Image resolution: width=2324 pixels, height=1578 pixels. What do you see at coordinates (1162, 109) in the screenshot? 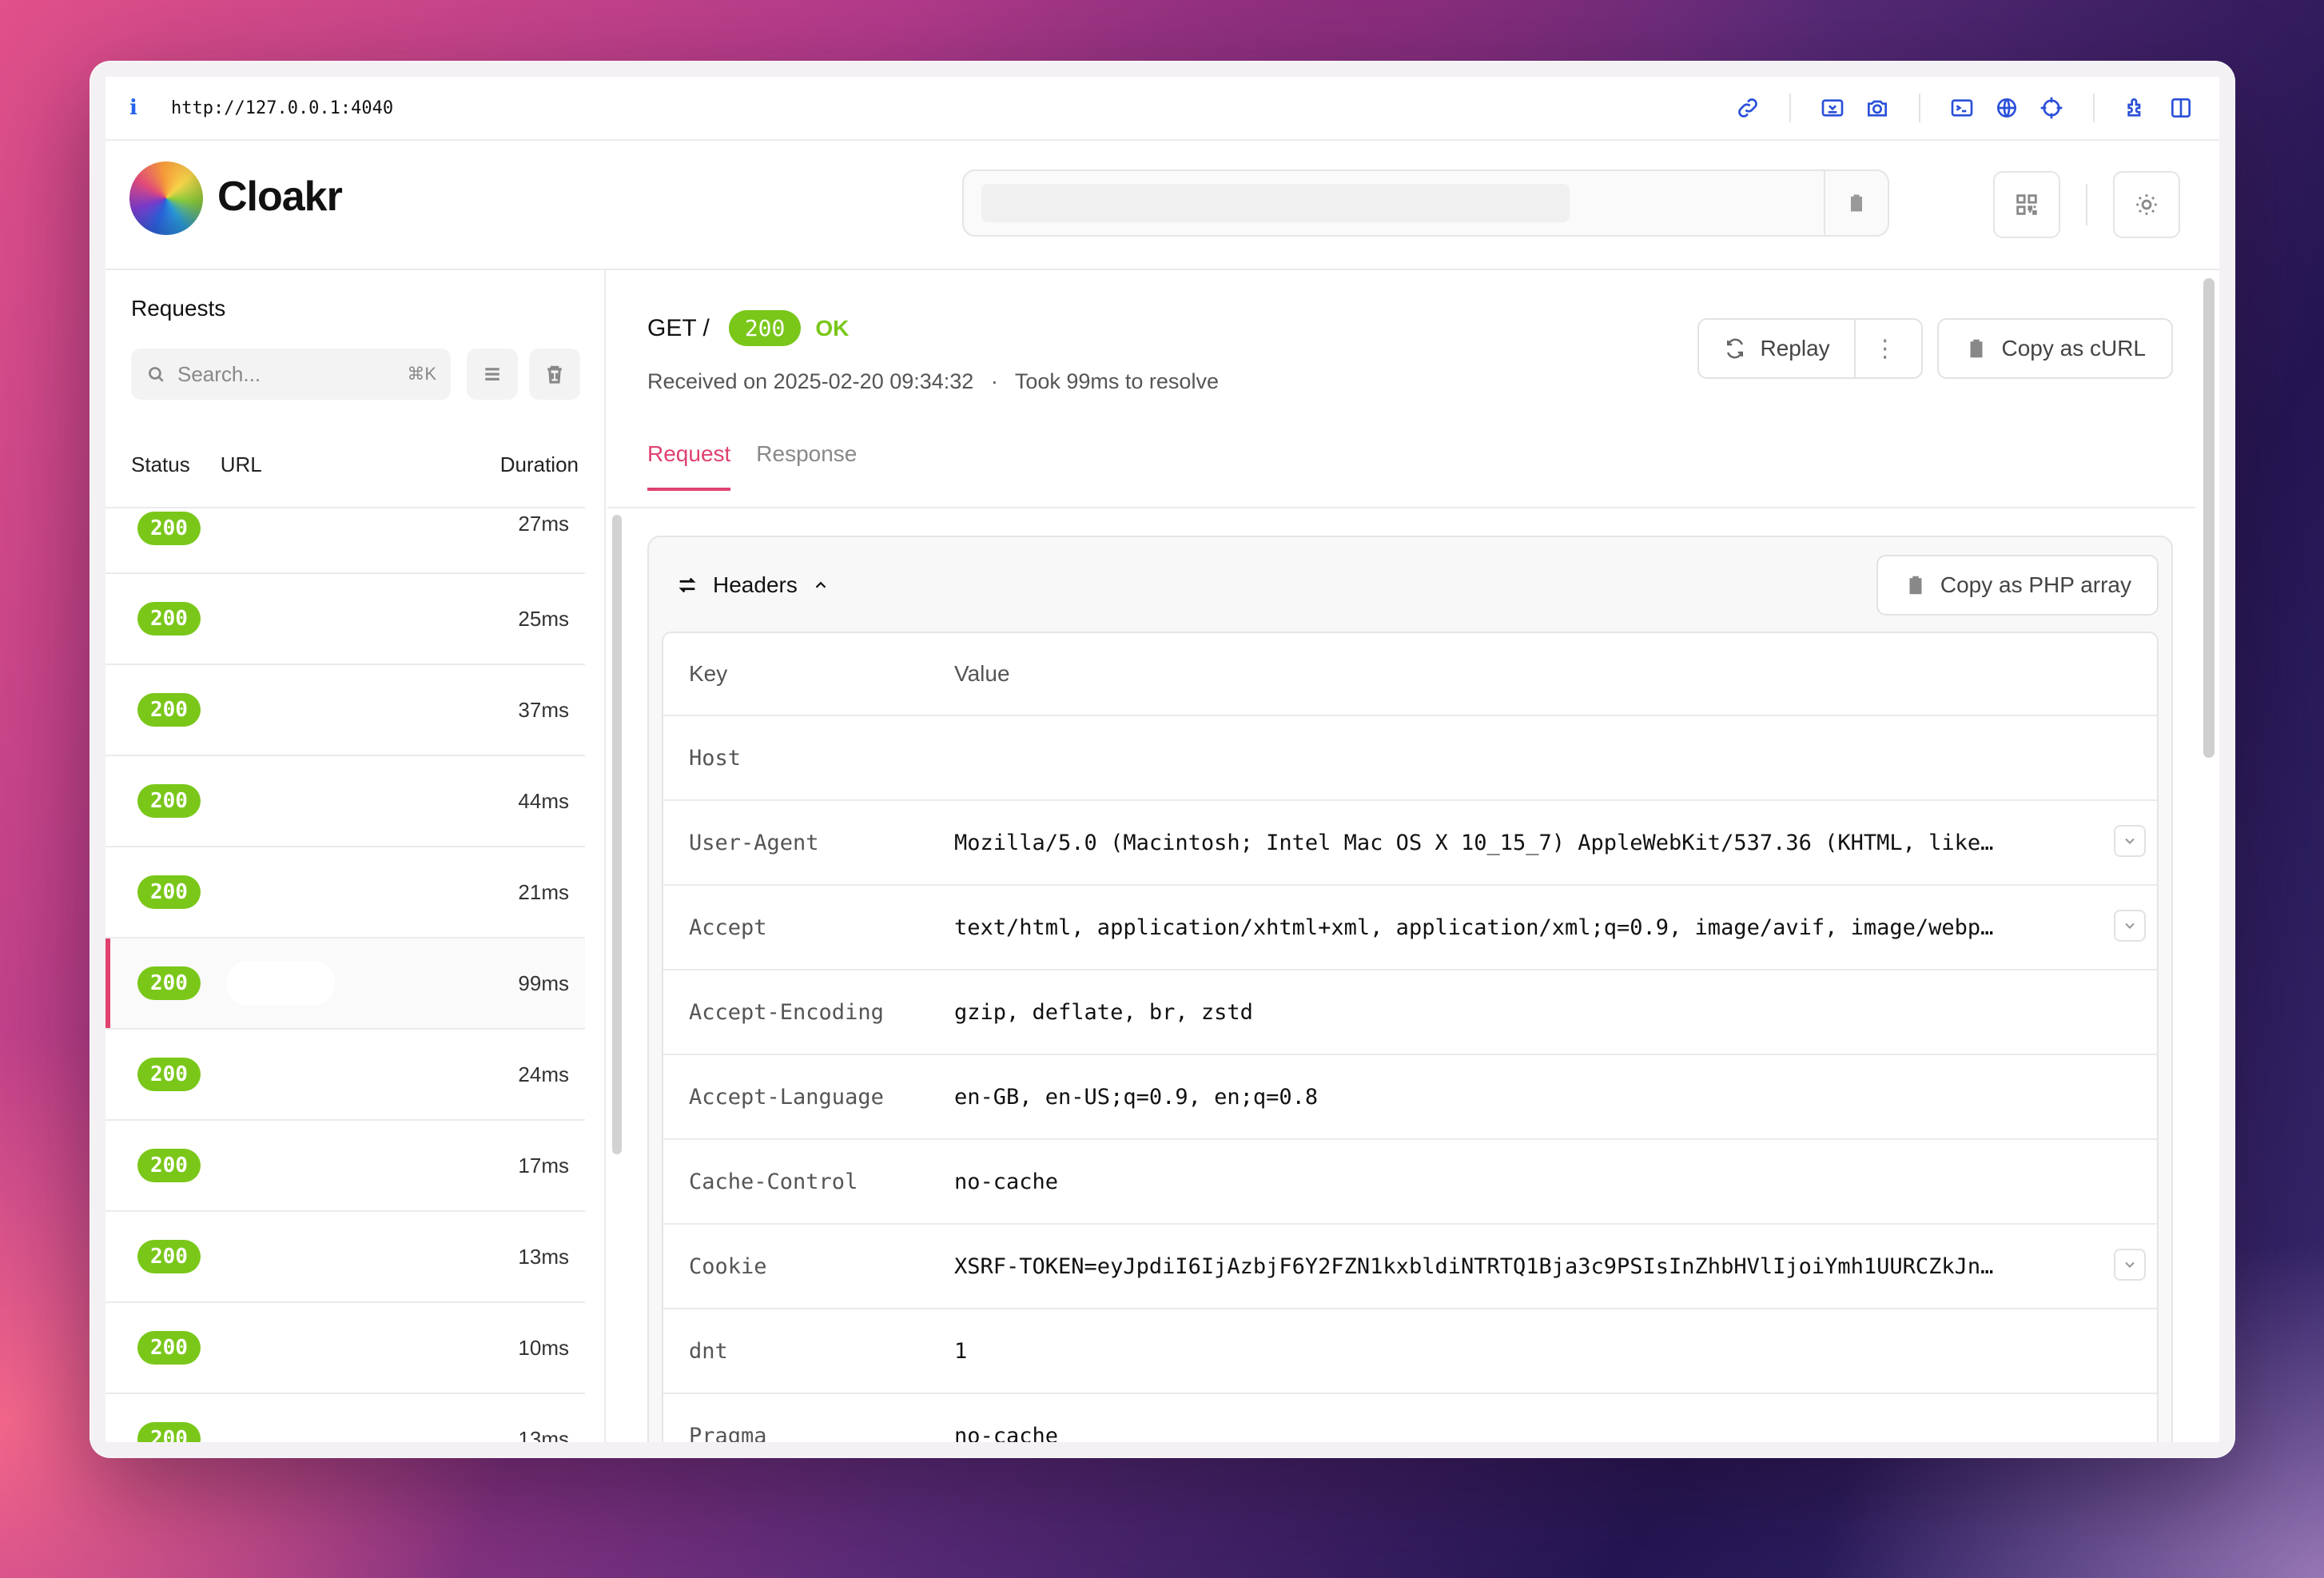
I see `url-bar: i http://127.0.0.1:4040` at bounding box center [1162, 109].